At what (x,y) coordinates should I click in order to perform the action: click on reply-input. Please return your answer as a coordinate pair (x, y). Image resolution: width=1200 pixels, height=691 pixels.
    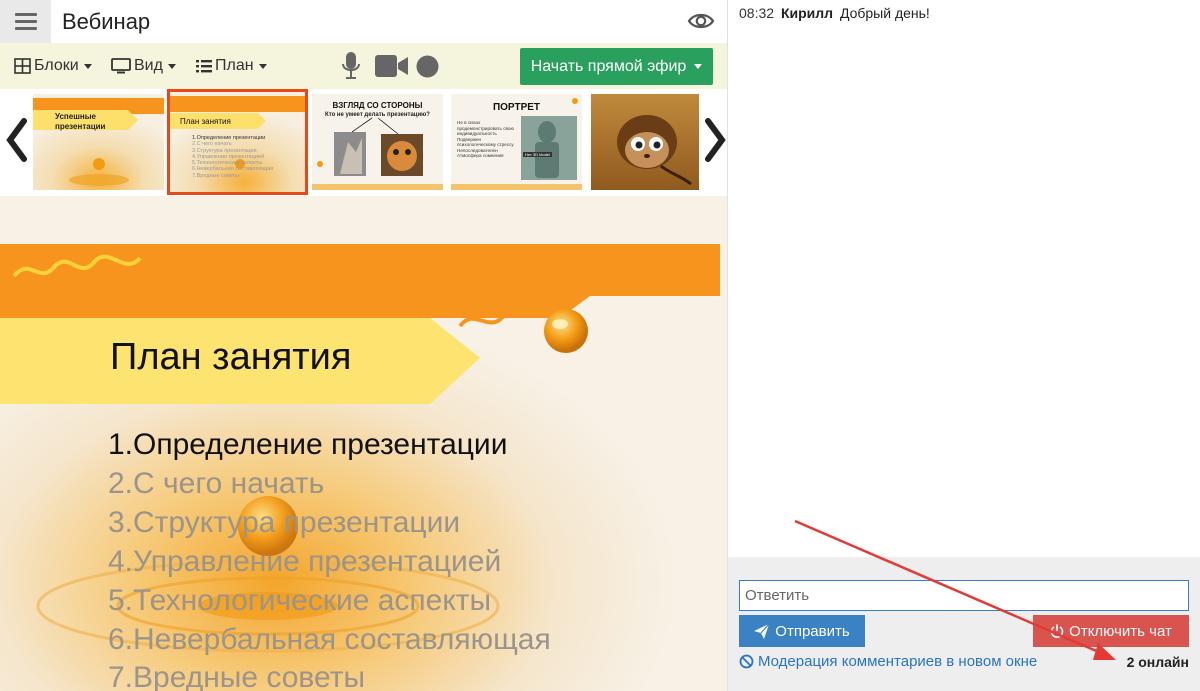
    Looking at the image, I should click on (964, 595).